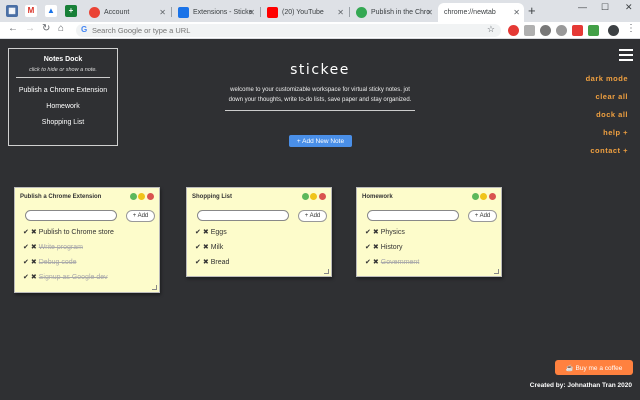 The image size is (640, 400). What do you see at coordinates (61, 28) in the screenshot?
I see `home-icon: ⌂` at bounding box center [61, 28].